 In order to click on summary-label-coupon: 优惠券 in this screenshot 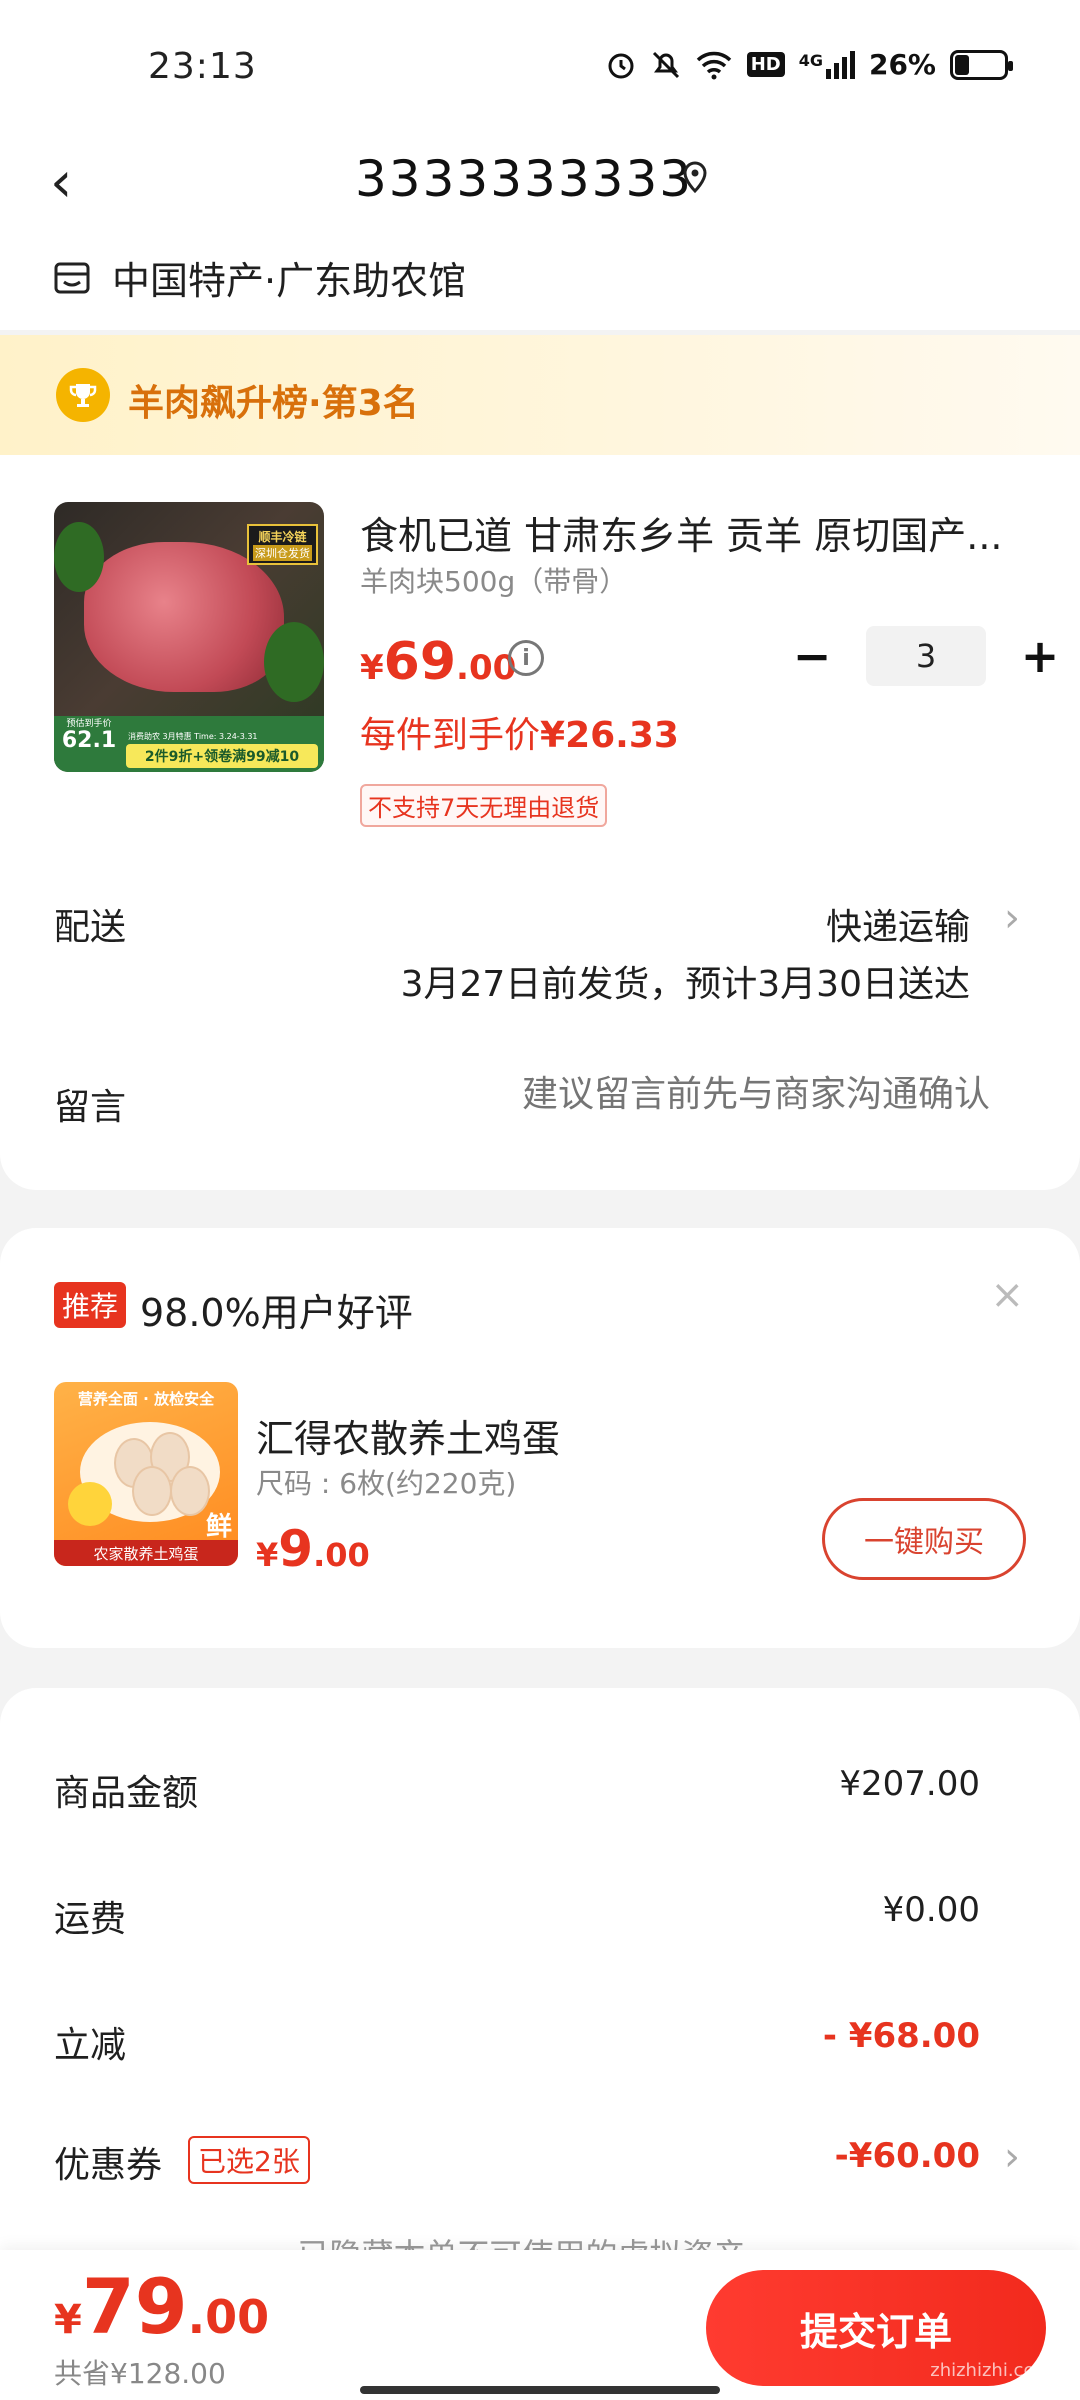, I will do `click(108, 2162)`.